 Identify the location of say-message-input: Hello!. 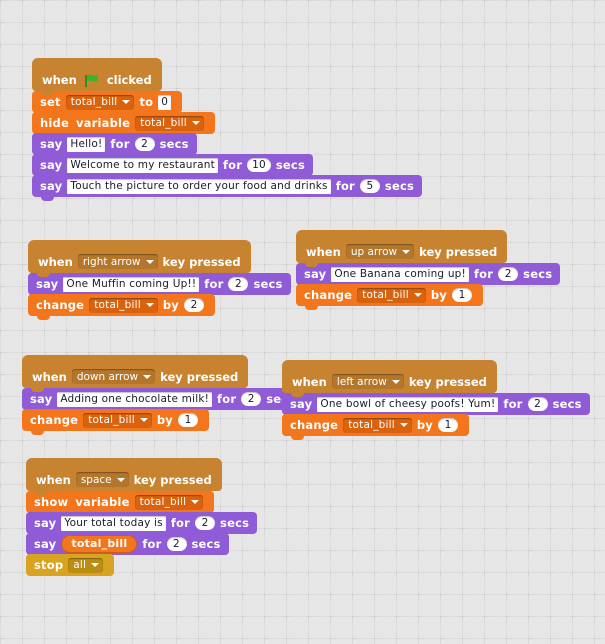
(86, 144).